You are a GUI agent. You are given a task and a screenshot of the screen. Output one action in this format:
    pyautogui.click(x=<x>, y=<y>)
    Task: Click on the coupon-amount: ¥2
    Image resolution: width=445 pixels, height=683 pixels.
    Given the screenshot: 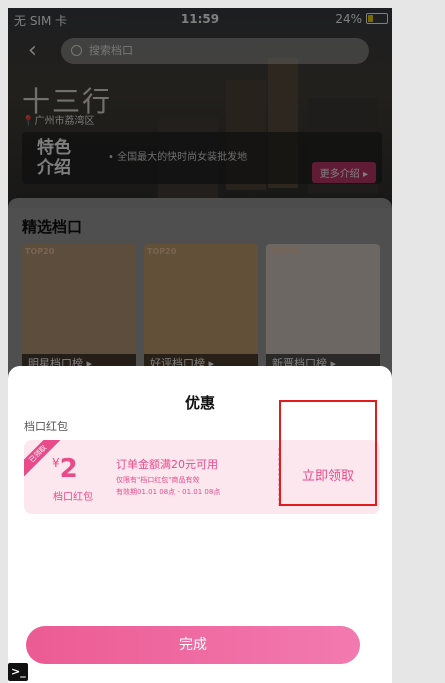 What is the action you would take?
    pyautogui.click(x=65, y=469)
    